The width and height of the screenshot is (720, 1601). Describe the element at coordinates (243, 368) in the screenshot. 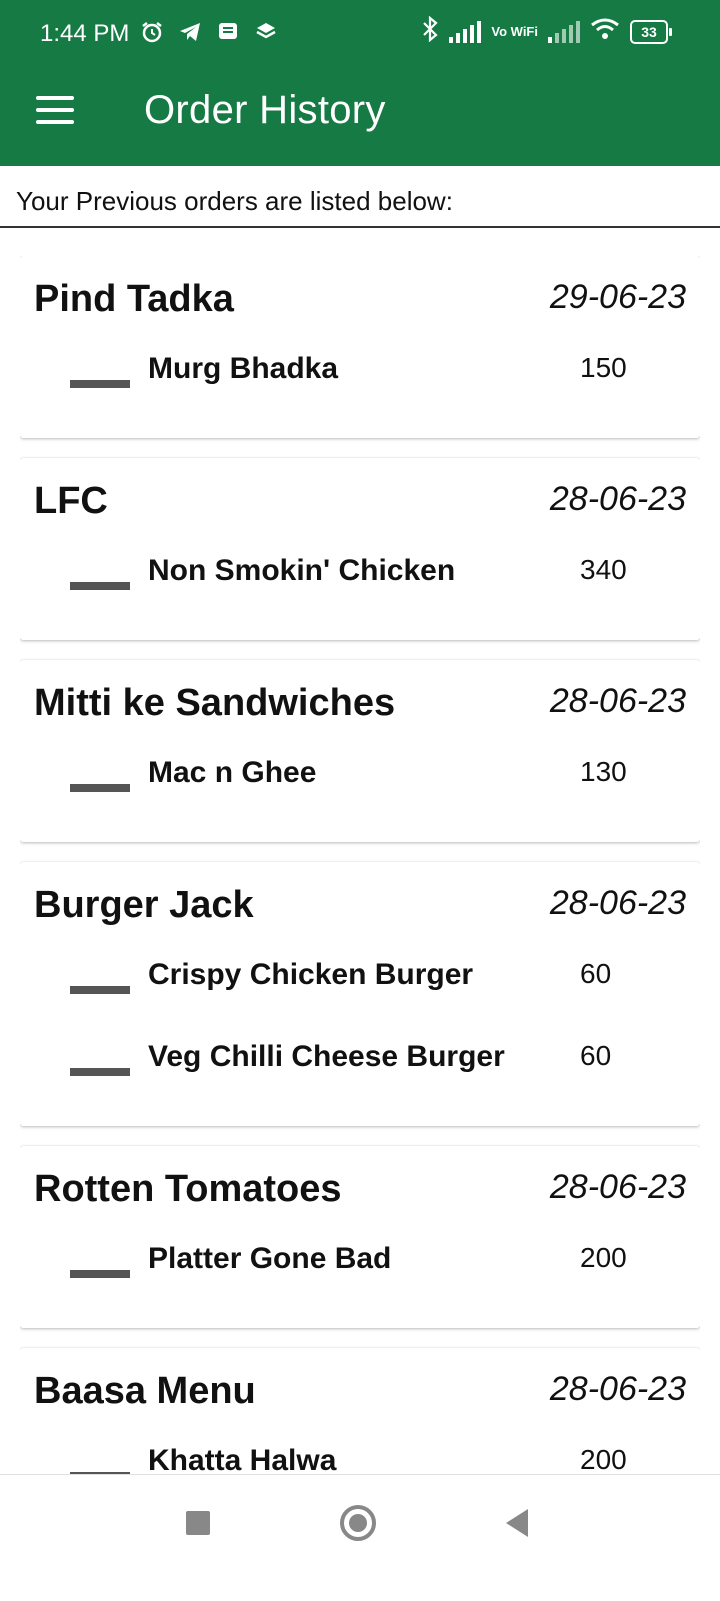

I see `item-name: Murg Bhadka` at that location.